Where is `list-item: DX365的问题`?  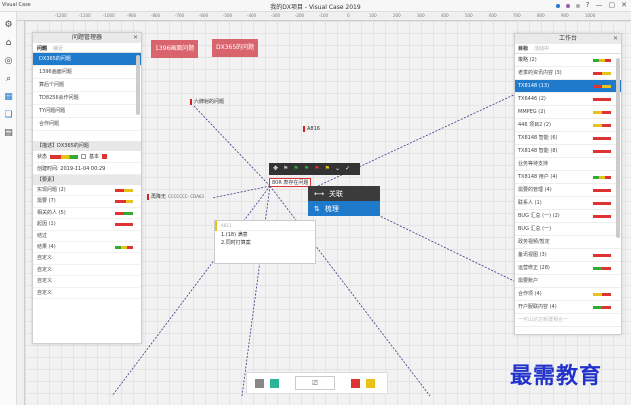
list-item: DX365的问题 is located at coordinates (87, 59).